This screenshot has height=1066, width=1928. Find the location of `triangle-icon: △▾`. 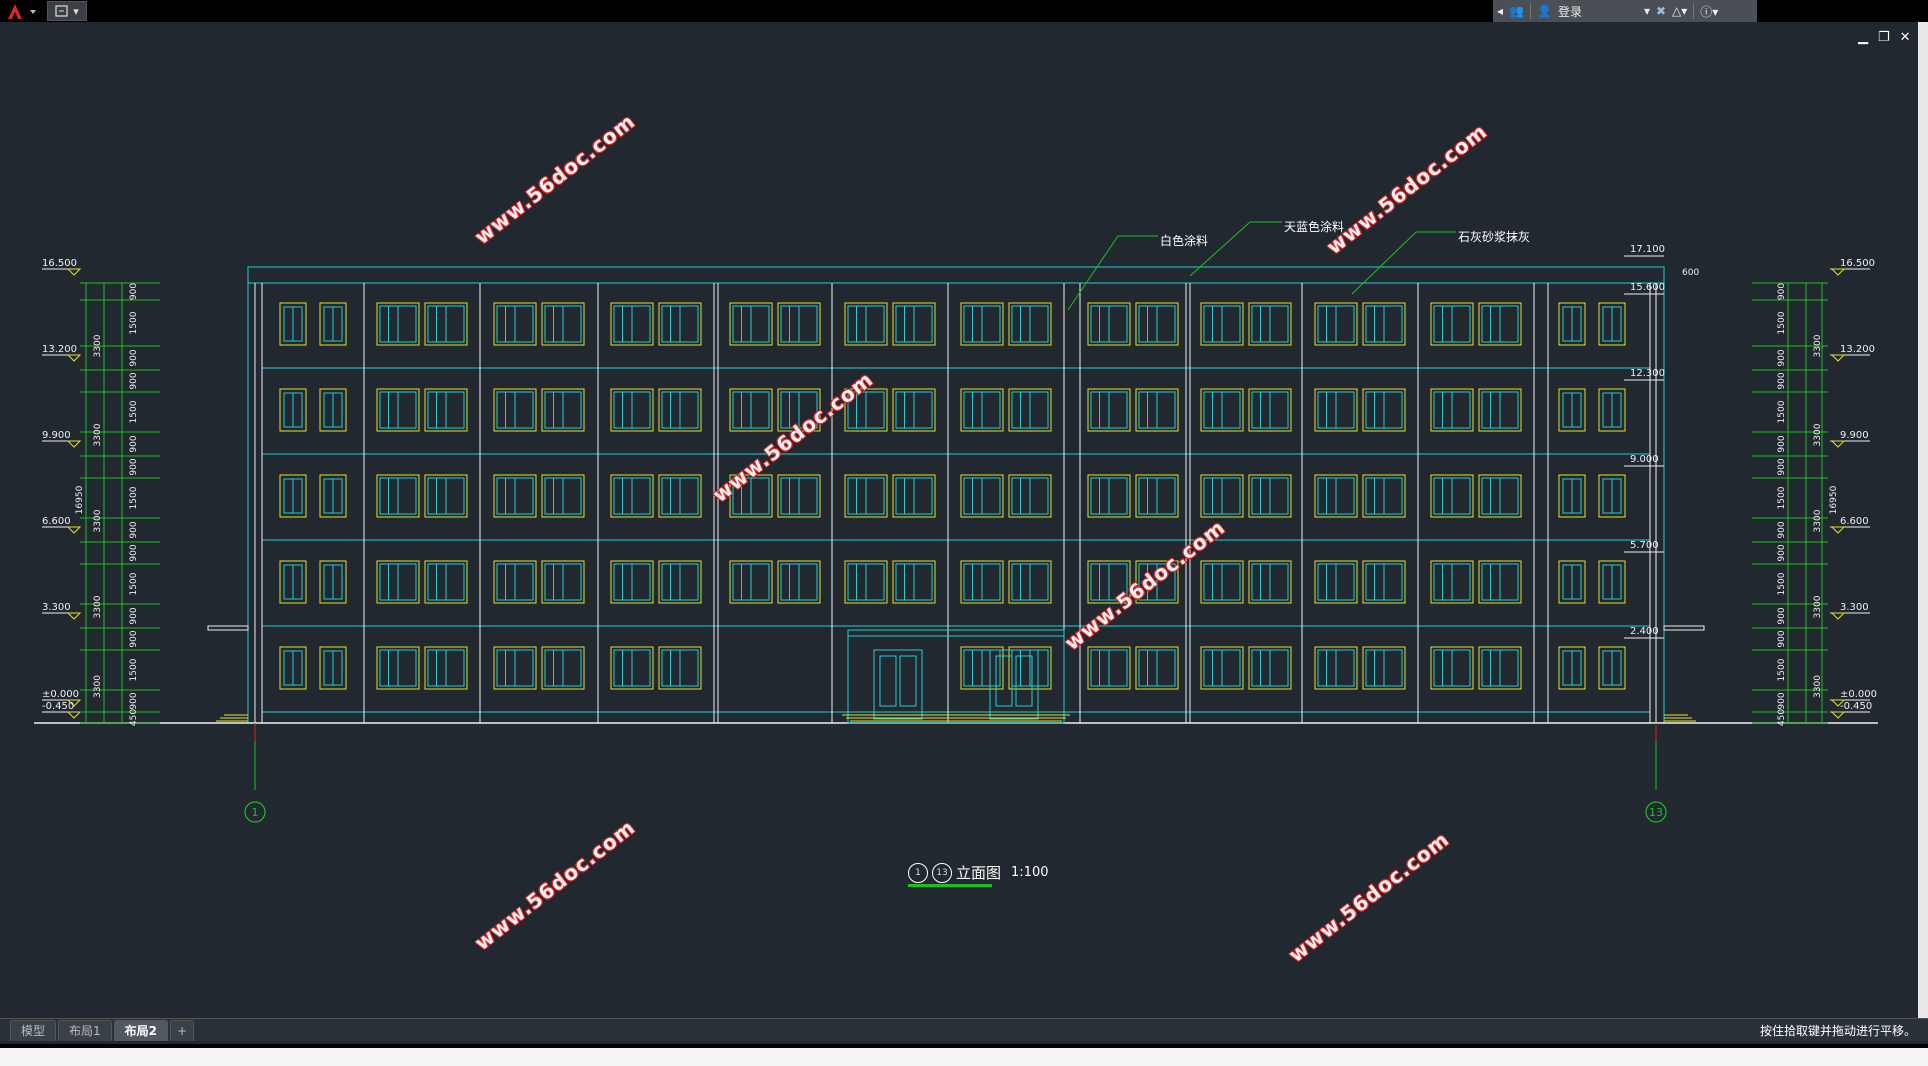

triangle-icon: △▾ is located at coordinates (1679, 11).